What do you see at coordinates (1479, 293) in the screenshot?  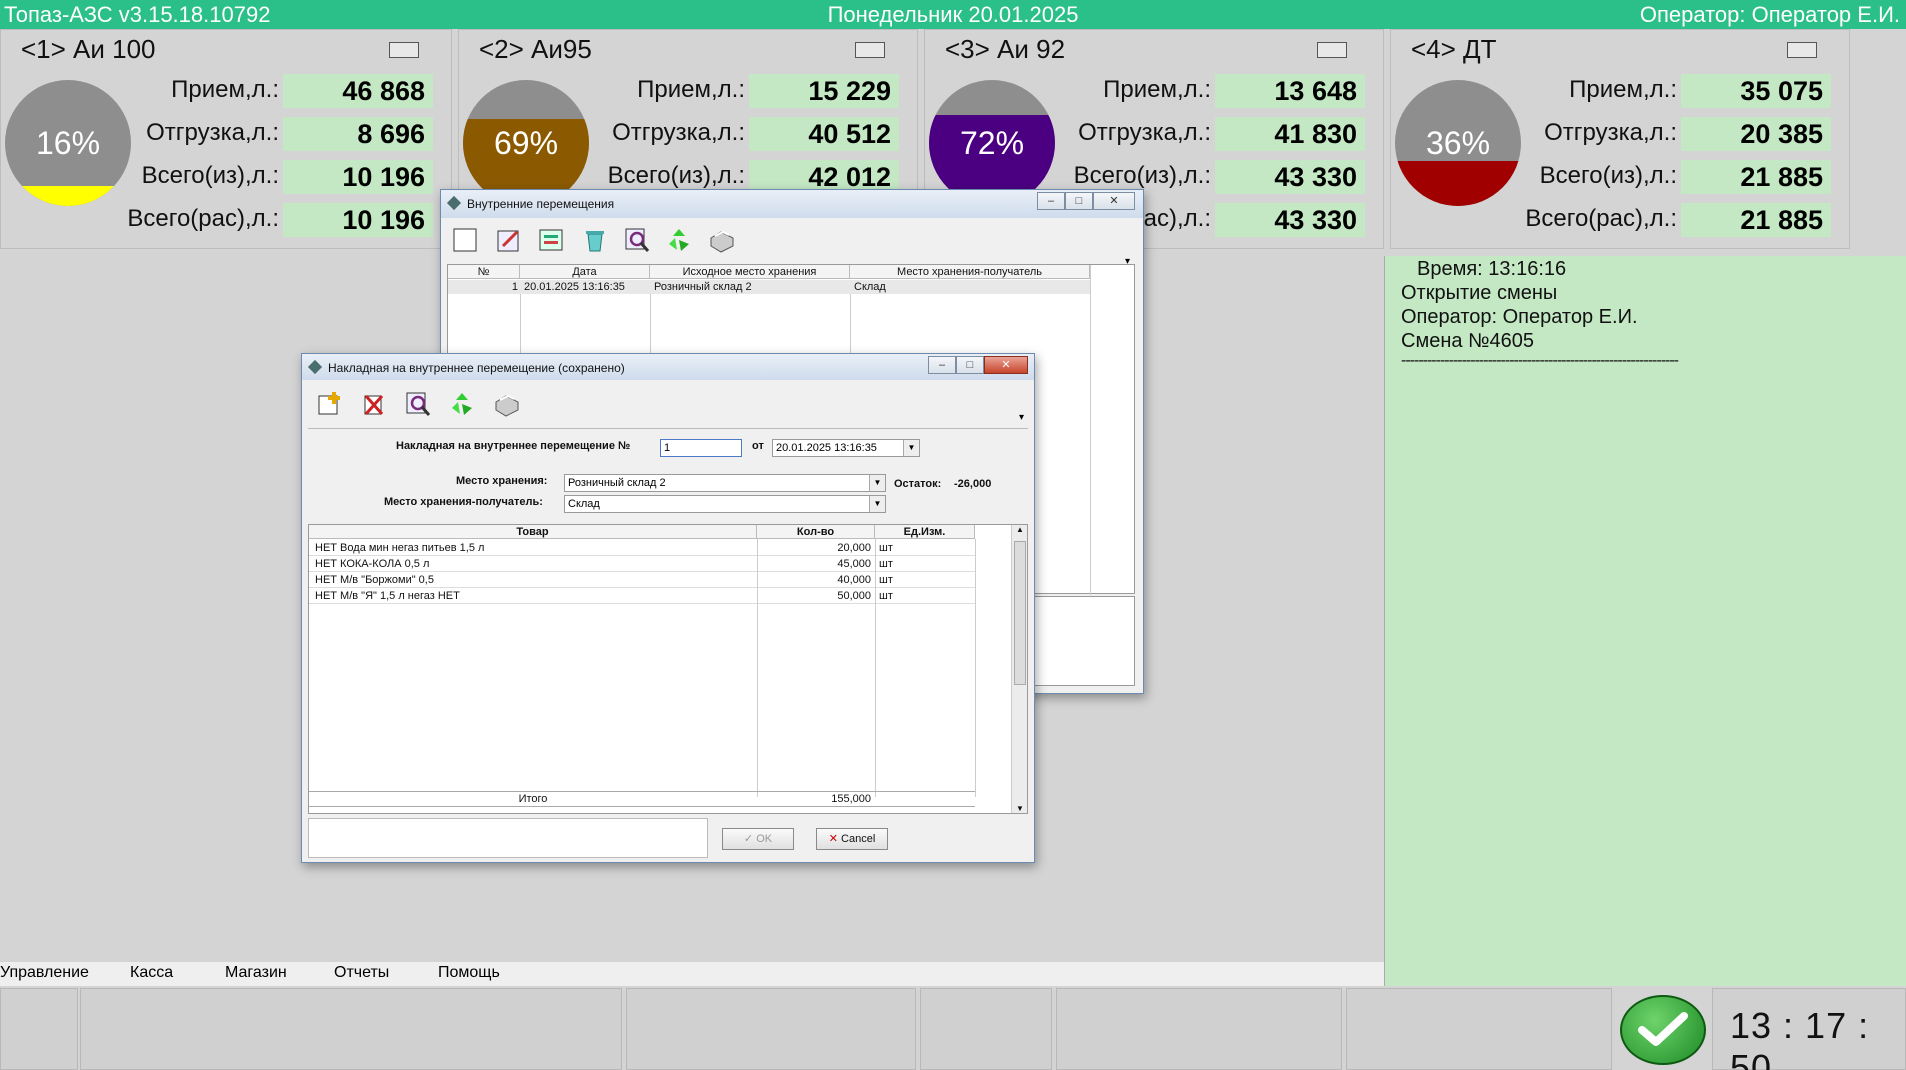 I see `log-line: Открытие смены` at bounding box center [1479, 293].